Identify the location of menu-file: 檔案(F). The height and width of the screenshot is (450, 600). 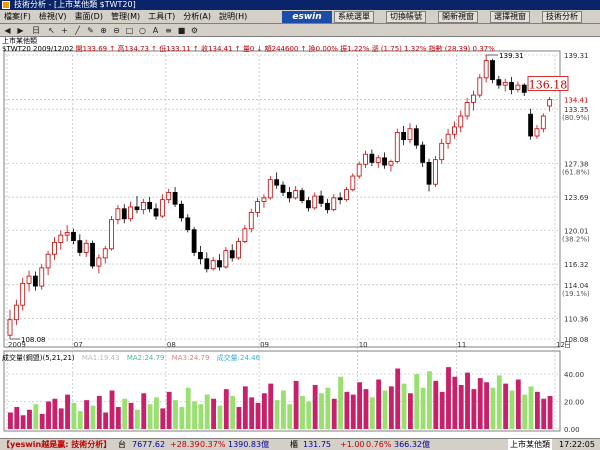
(17, 17).